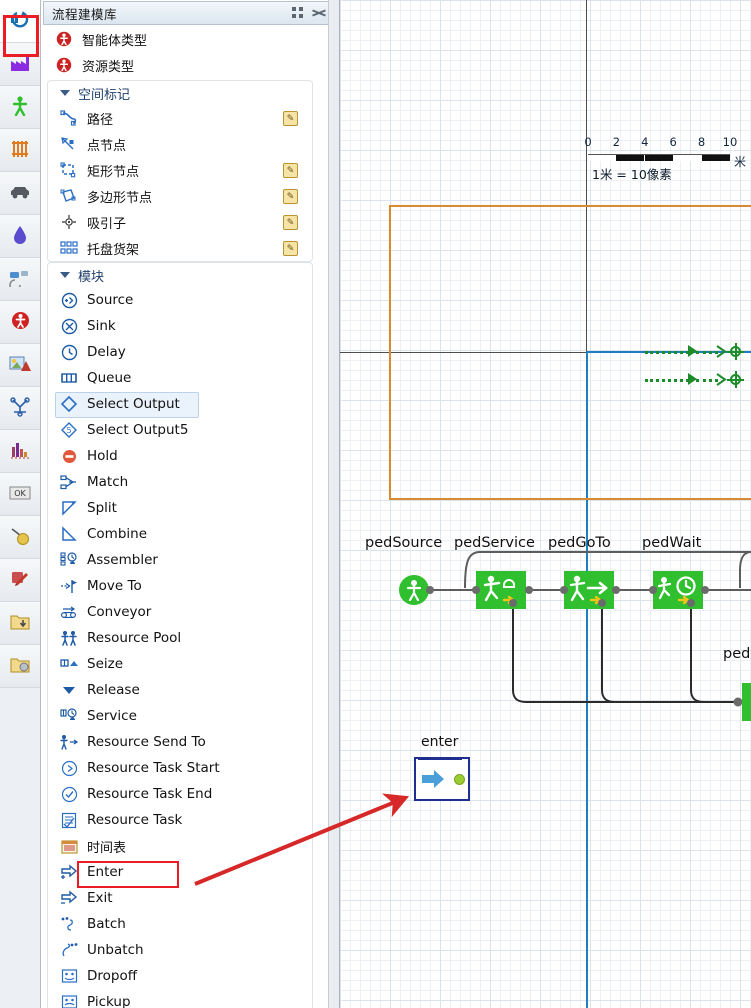  I want to click on toolbar-item-agent-library, so click(20, 322).